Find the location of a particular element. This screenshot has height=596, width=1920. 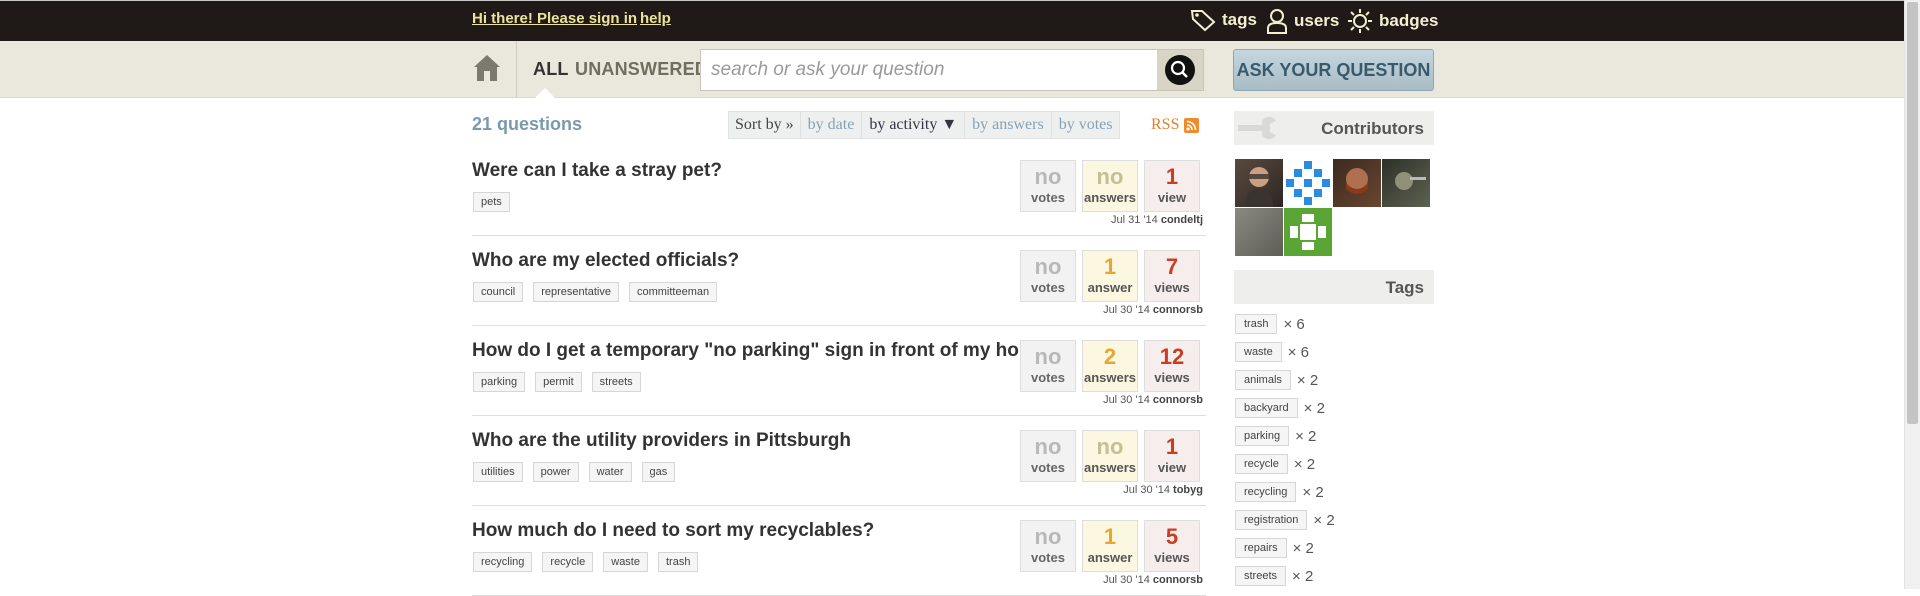

help-link: help is located at coordinates (655, 18).